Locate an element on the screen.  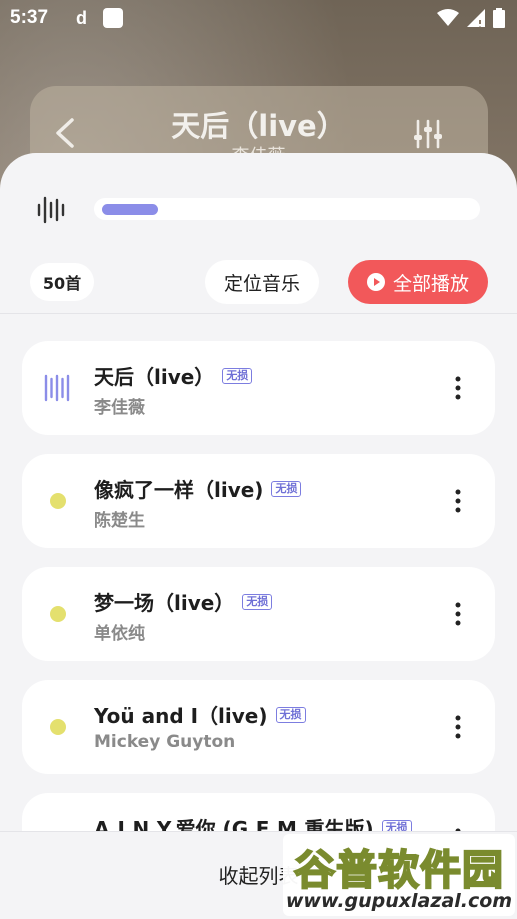
playing-bars-icon is located at coordinates (57, 388).